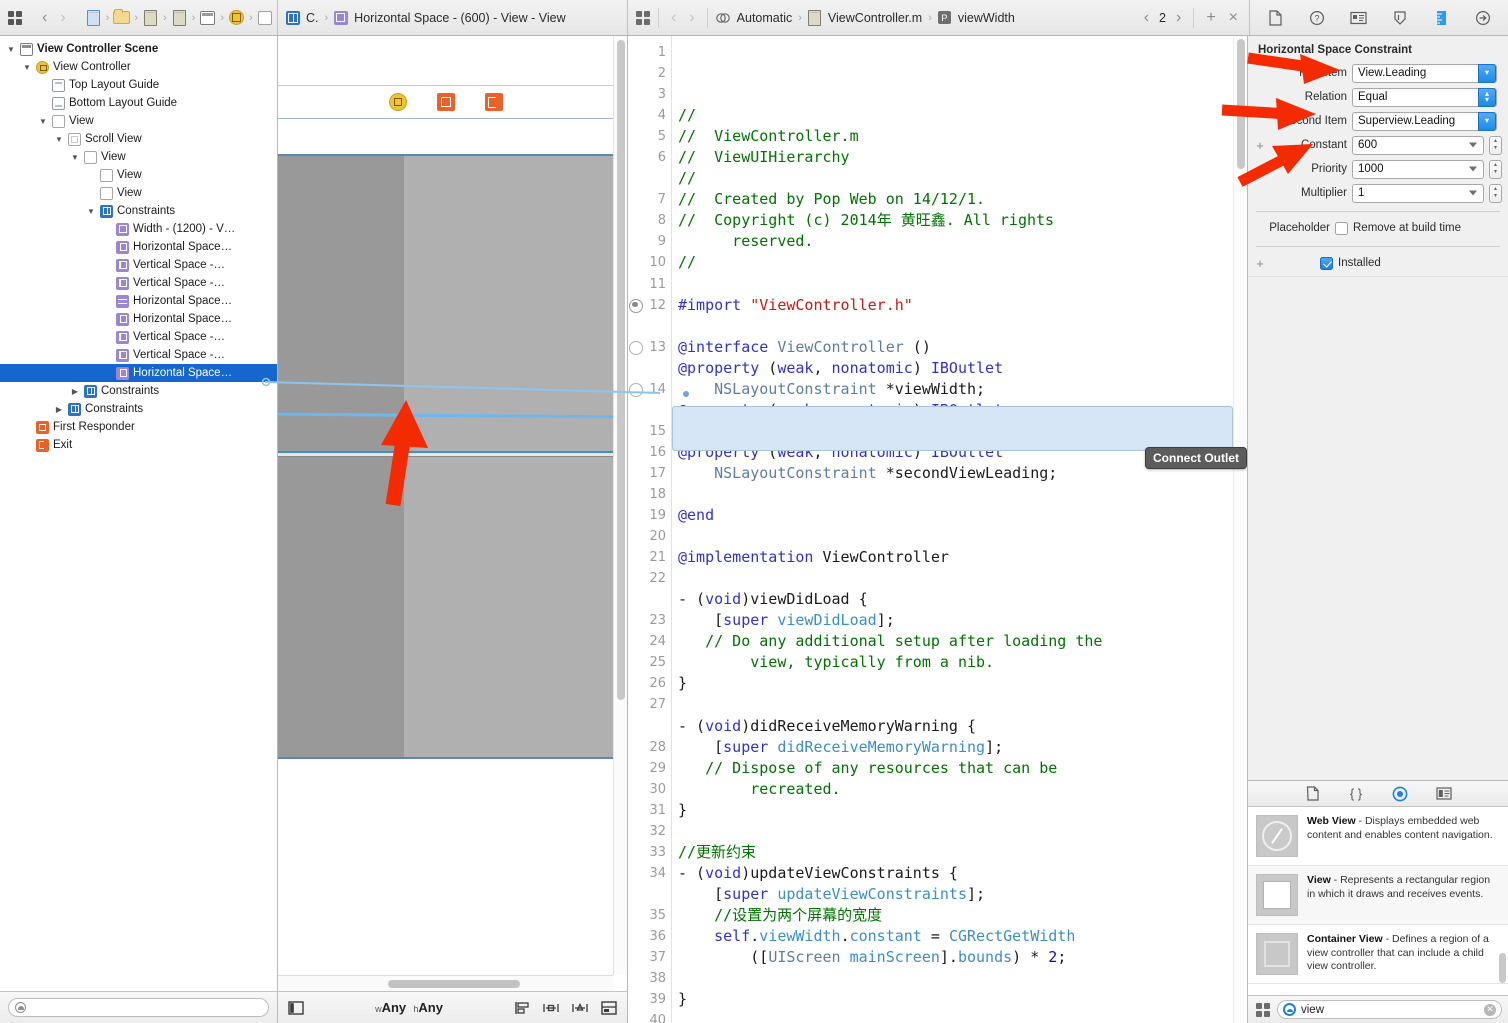  What do you see at coordinates (1326, 263) in the screenshot?
I see `installed-checkbox` at bounding box center [1326, 263].